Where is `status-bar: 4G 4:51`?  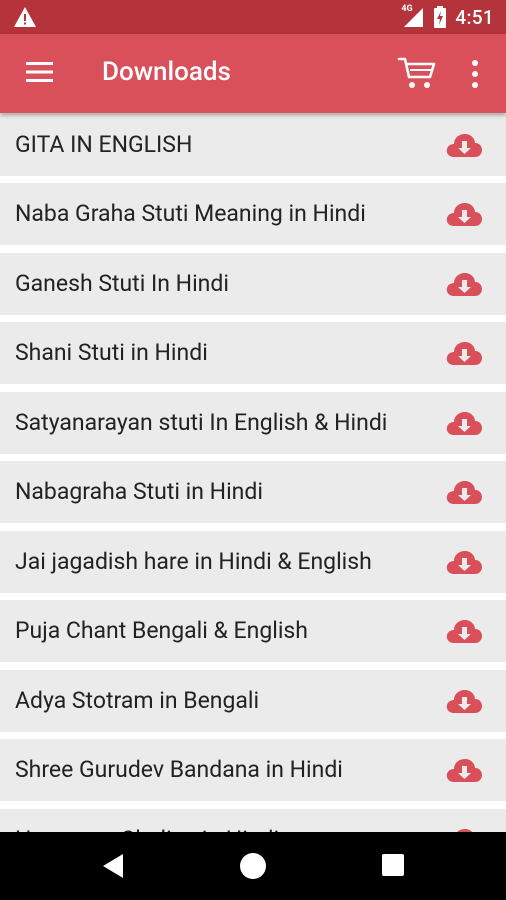 status-bar: 4G 4:51 is located at coordinates (253, 17).